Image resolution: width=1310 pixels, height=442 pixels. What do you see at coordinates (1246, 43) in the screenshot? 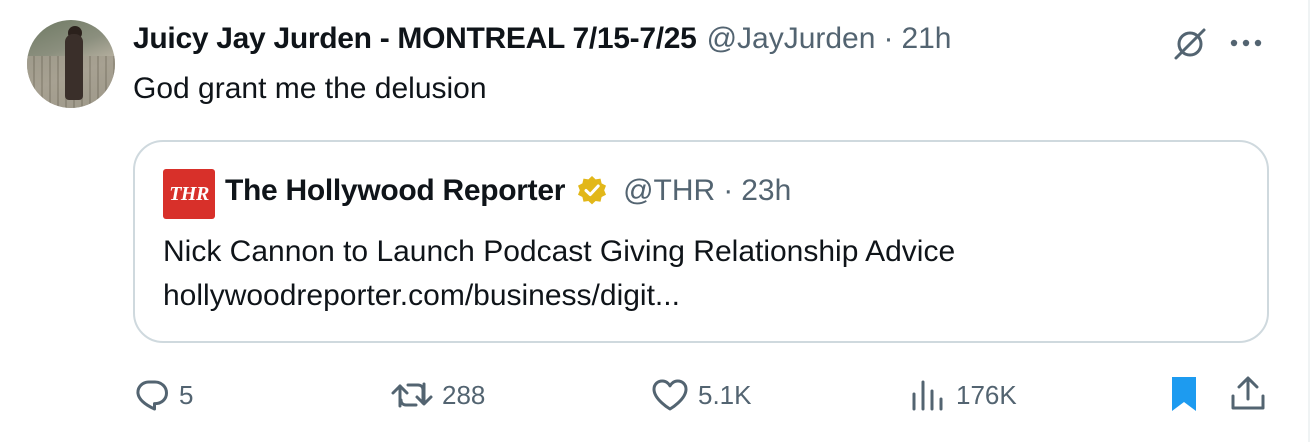
I see `more-icon` at bounding box center [1246, 43].